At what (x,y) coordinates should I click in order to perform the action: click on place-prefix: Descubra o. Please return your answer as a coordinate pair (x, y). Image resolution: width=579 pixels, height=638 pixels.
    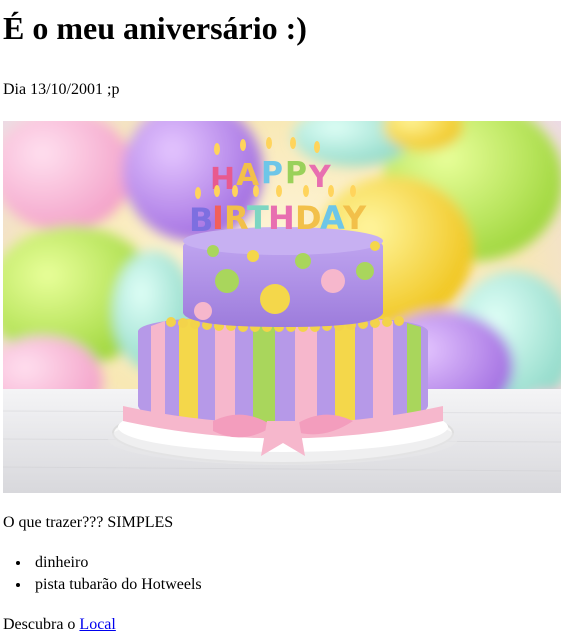
    Looking at the image, I should click on (39, 624).